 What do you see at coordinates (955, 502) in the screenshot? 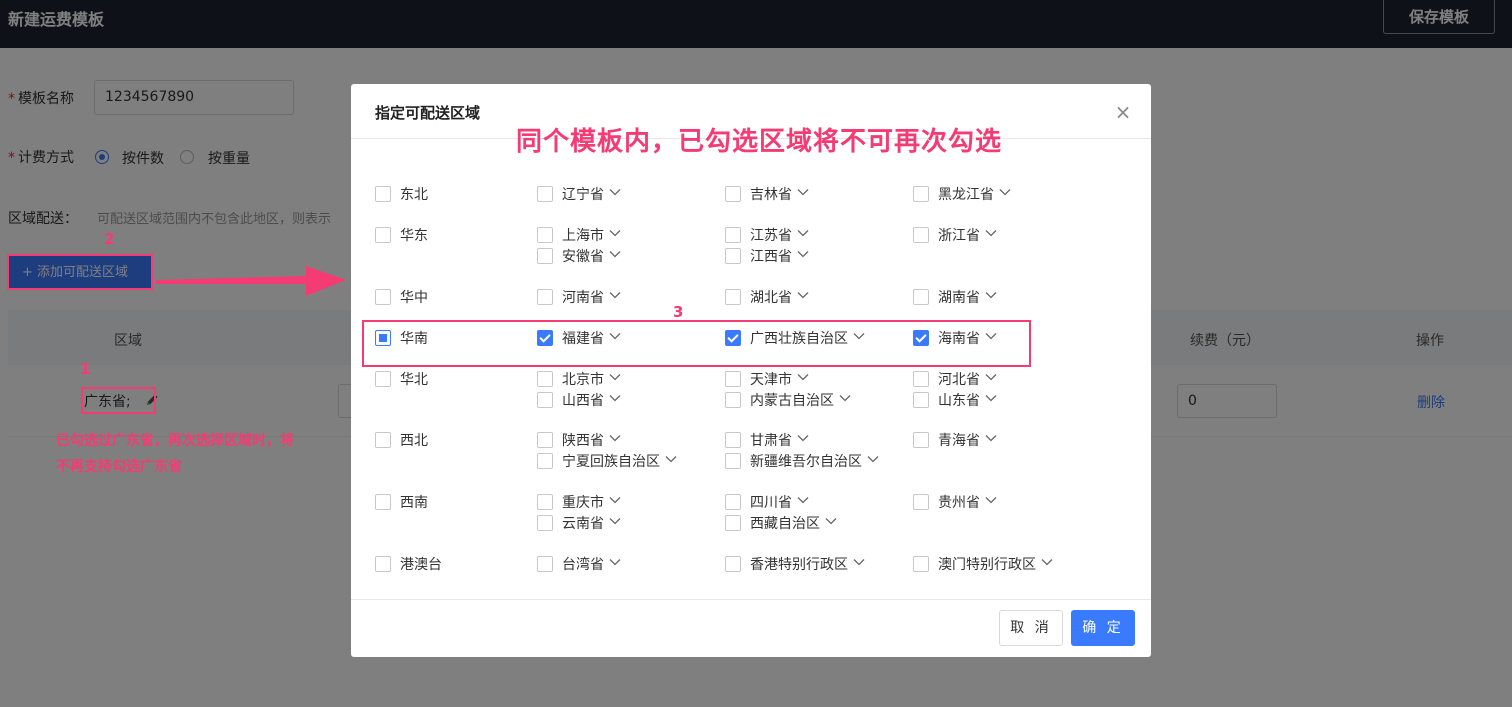
I see `province-checkbox: 贵州省` at bounding box center [955, 502].